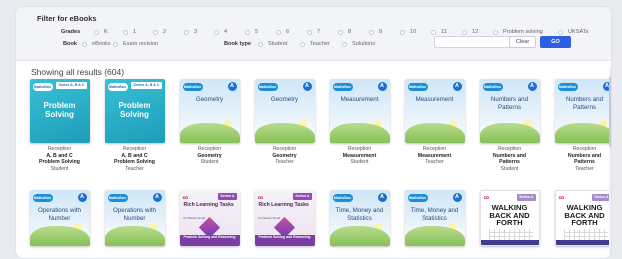  Describe the element at coordinates (344, 32) in the screenshot. I see `grade-option: 8` at that location.